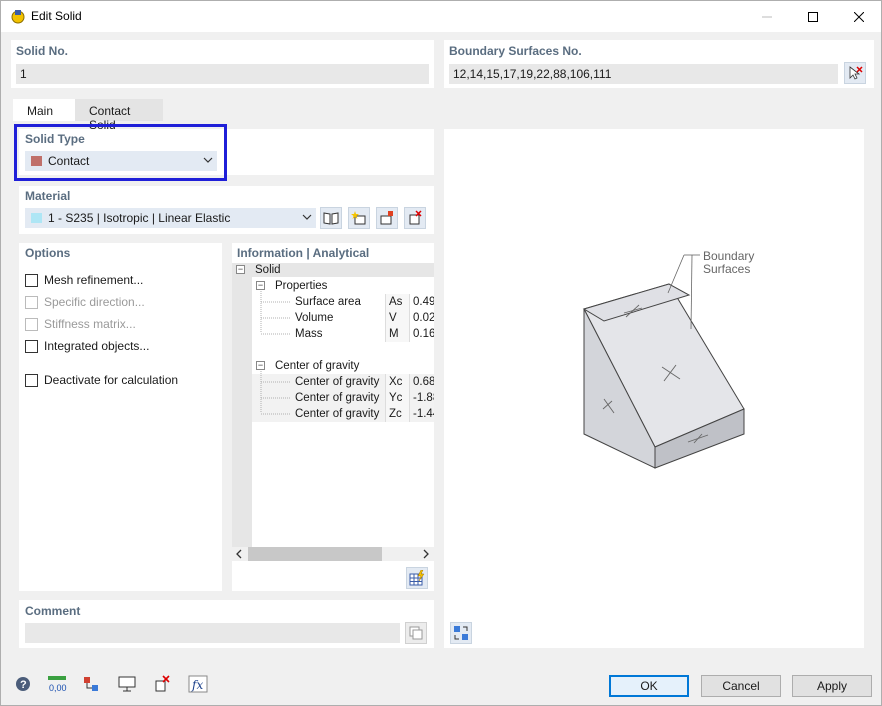  What do you see at coordinates (18, 17) in the screenshot?
I see `app-icon` at bounding box center [18, 17].